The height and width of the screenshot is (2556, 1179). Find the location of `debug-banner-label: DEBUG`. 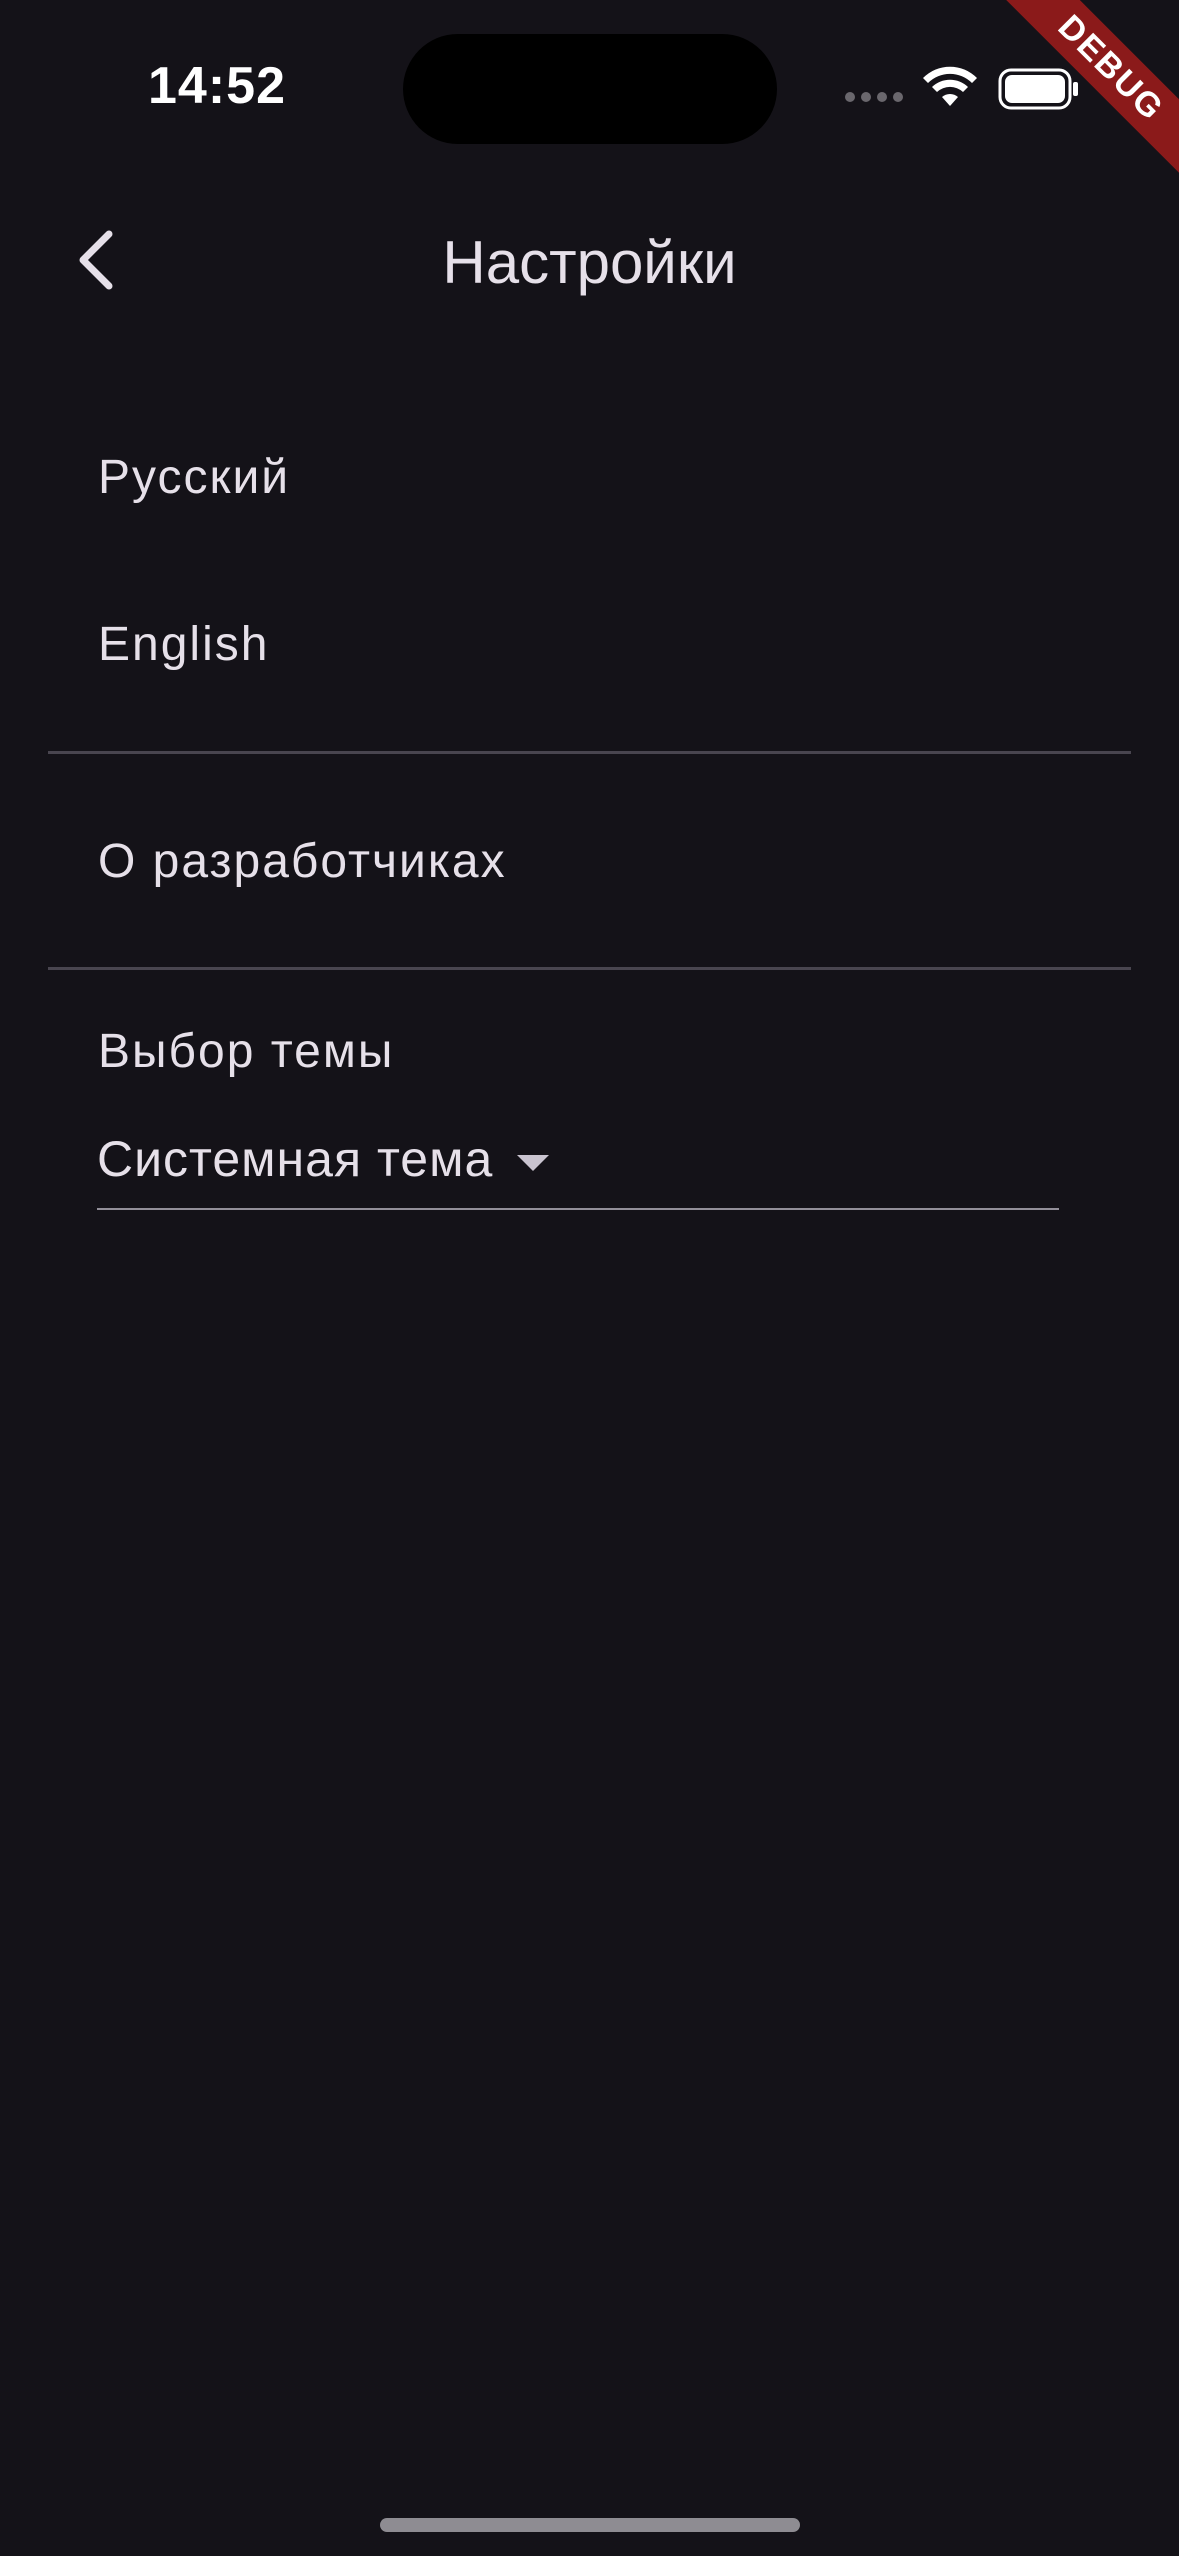

debug-banner-label: DEBUG is located at coordinates (1086, 93).